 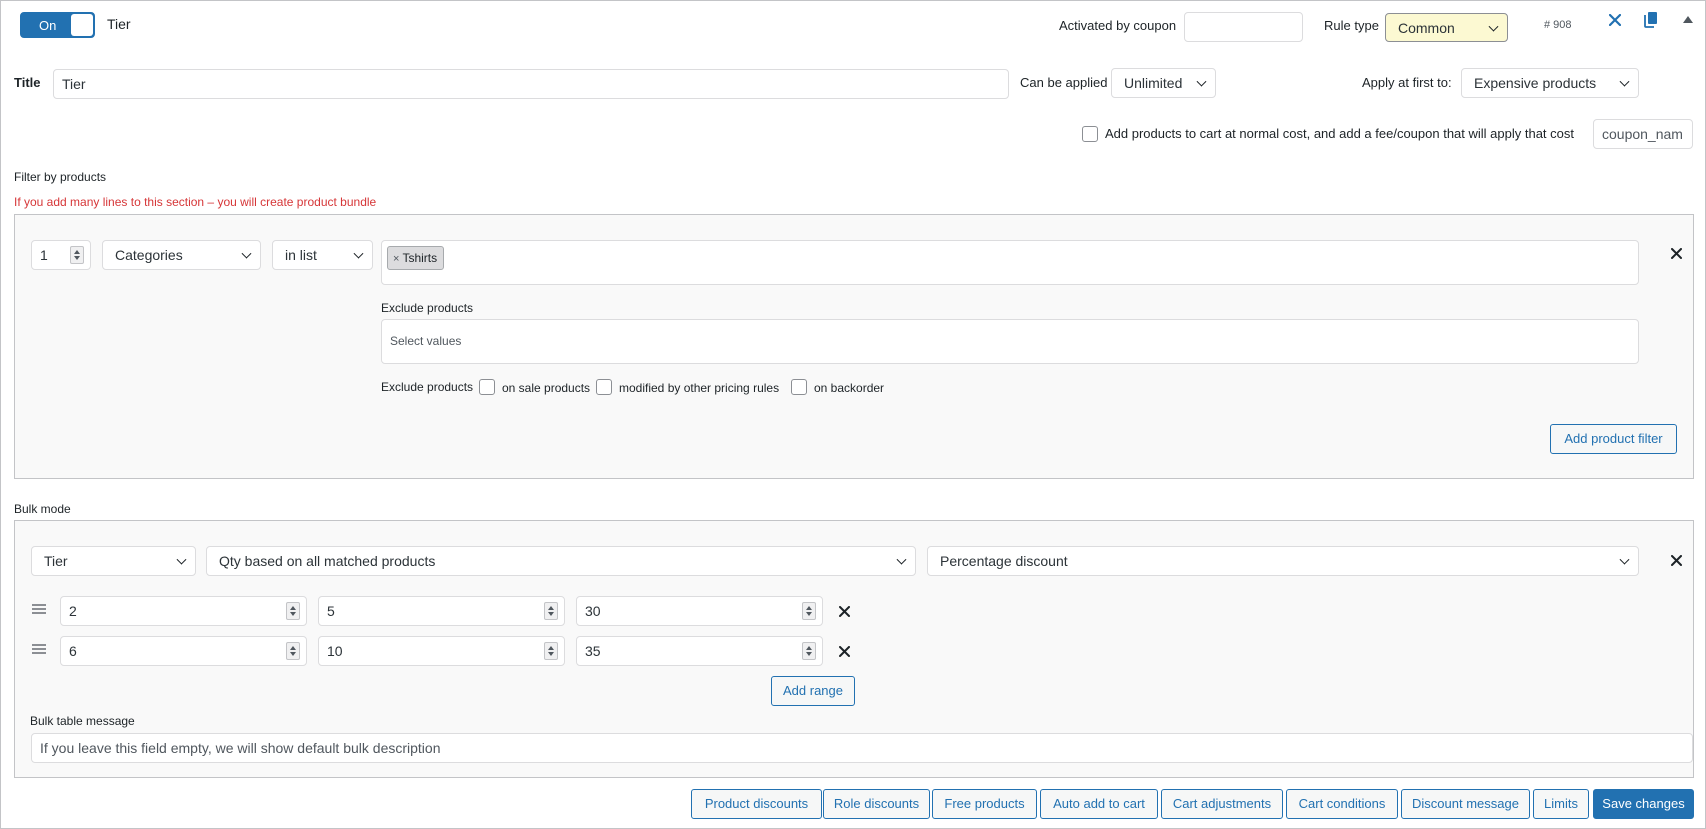 What do you see at coordinates (1615, 20) in the screenshot?
I see `close-icon` at bounding box center [1615, 20].